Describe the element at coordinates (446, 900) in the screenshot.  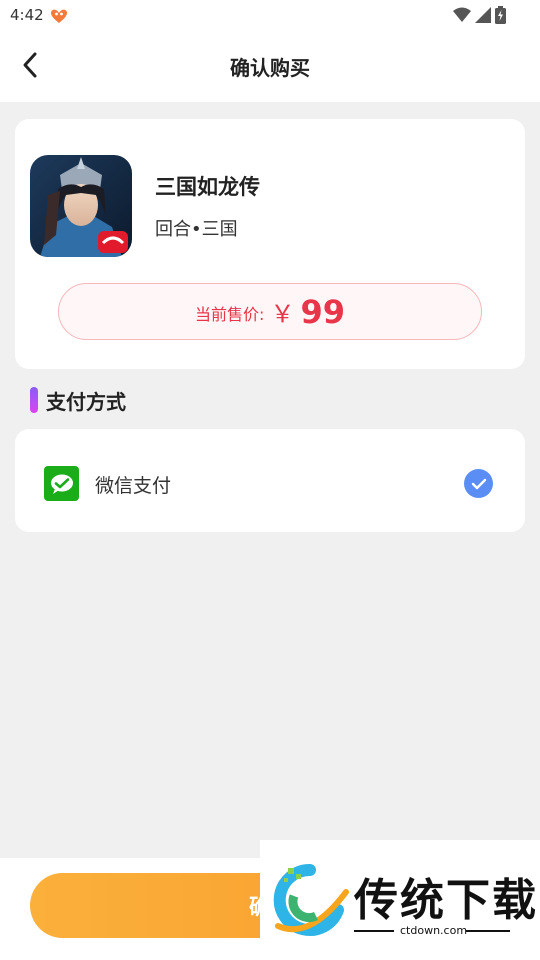
I see `watermark-title: 传统下载` at that location.